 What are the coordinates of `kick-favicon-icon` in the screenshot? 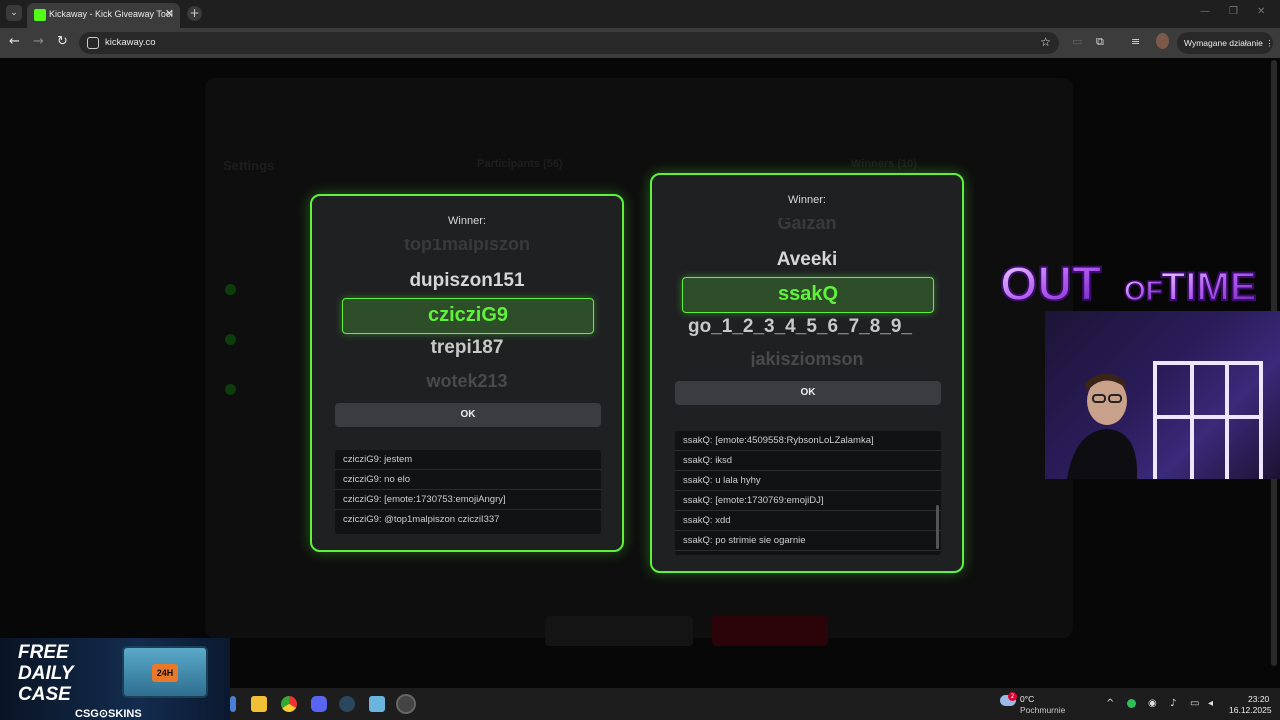 It's located at (40, 15).